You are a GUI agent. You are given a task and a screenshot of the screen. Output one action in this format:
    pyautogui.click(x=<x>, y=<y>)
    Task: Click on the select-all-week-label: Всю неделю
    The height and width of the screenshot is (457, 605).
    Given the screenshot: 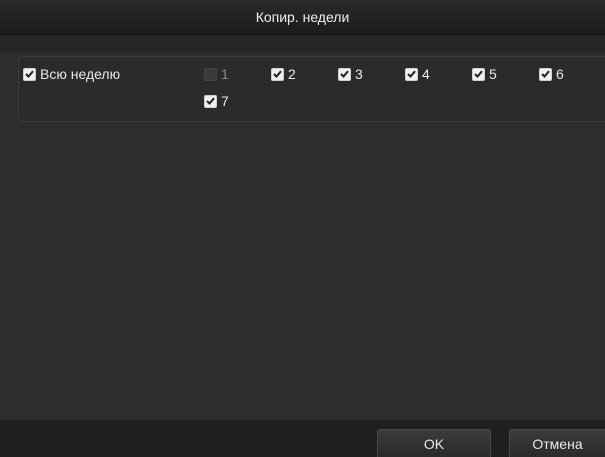 What is the action you would take?
    pyautogui.click(x=80, y=74)
    